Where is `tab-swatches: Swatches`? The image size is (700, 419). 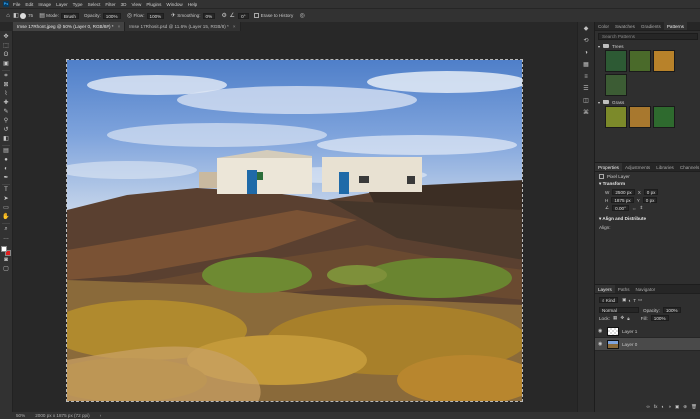
tab-swatches: Swatches is located at coordinates (625, 26).